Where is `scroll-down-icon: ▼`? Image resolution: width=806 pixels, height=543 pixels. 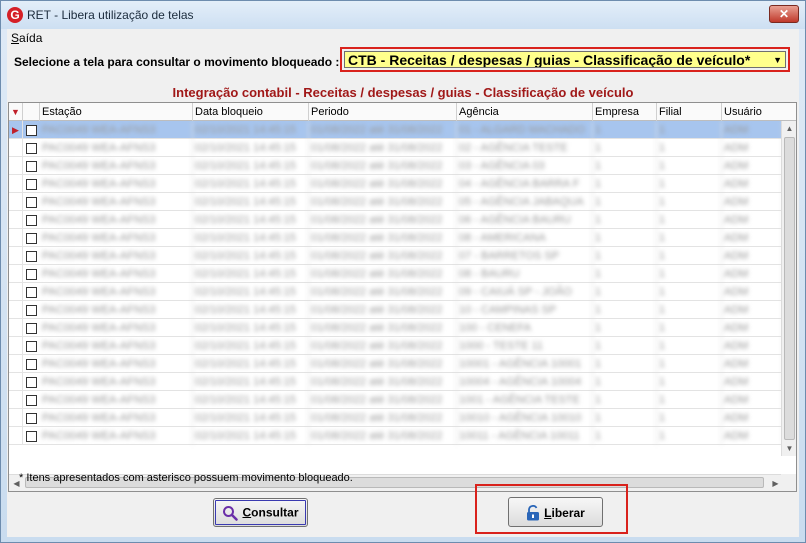 scroll-down-icon: ▼ is located at coordinates (789, 448).